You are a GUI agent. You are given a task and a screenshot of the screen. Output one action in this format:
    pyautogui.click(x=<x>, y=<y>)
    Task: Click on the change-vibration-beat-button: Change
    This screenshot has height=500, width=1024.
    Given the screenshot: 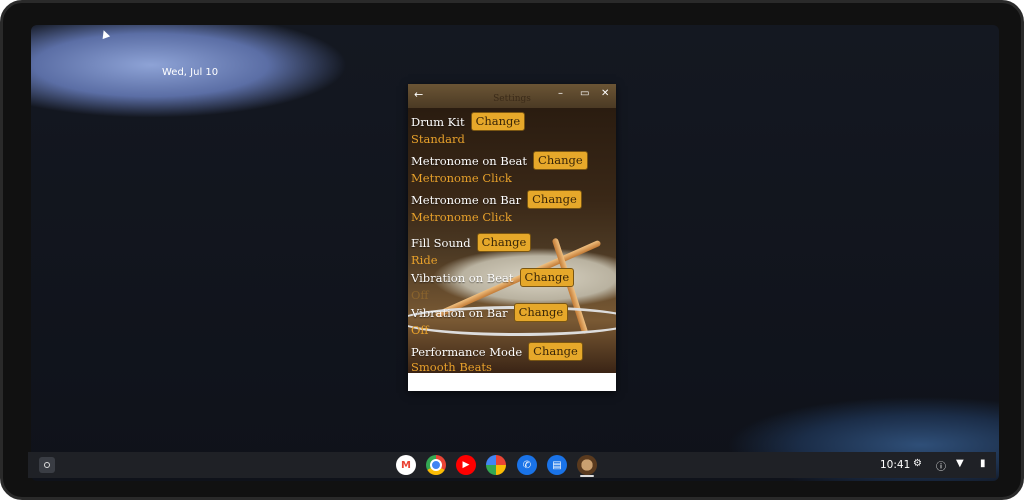 What is the action you would take?
    pyautogui.click(x=547, y=277)
    